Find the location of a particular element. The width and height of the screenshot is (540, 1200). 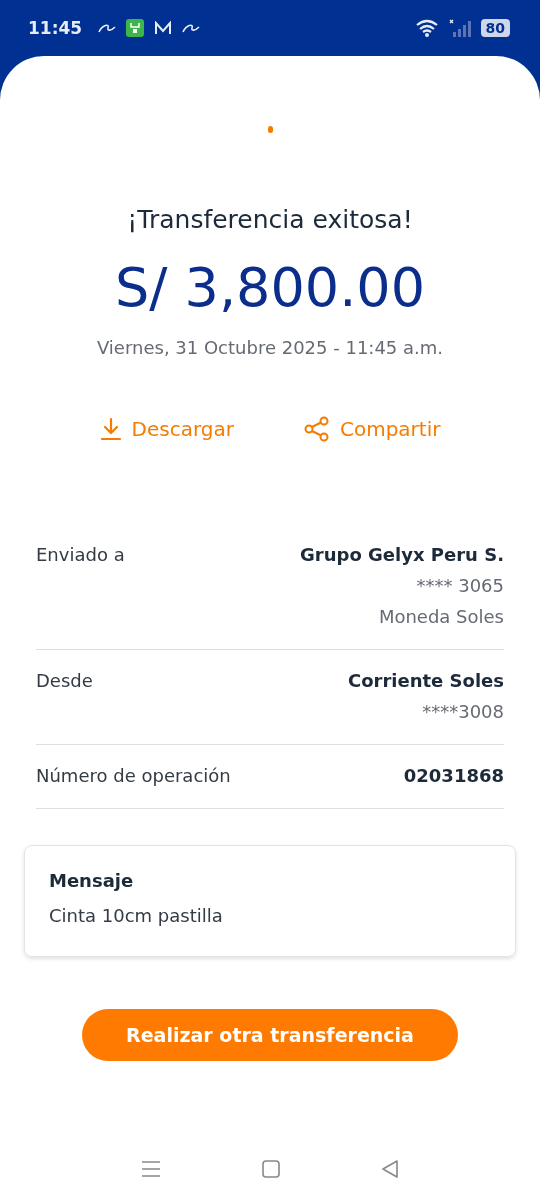

share-link: Compartir is located at coordinates (372, 429).